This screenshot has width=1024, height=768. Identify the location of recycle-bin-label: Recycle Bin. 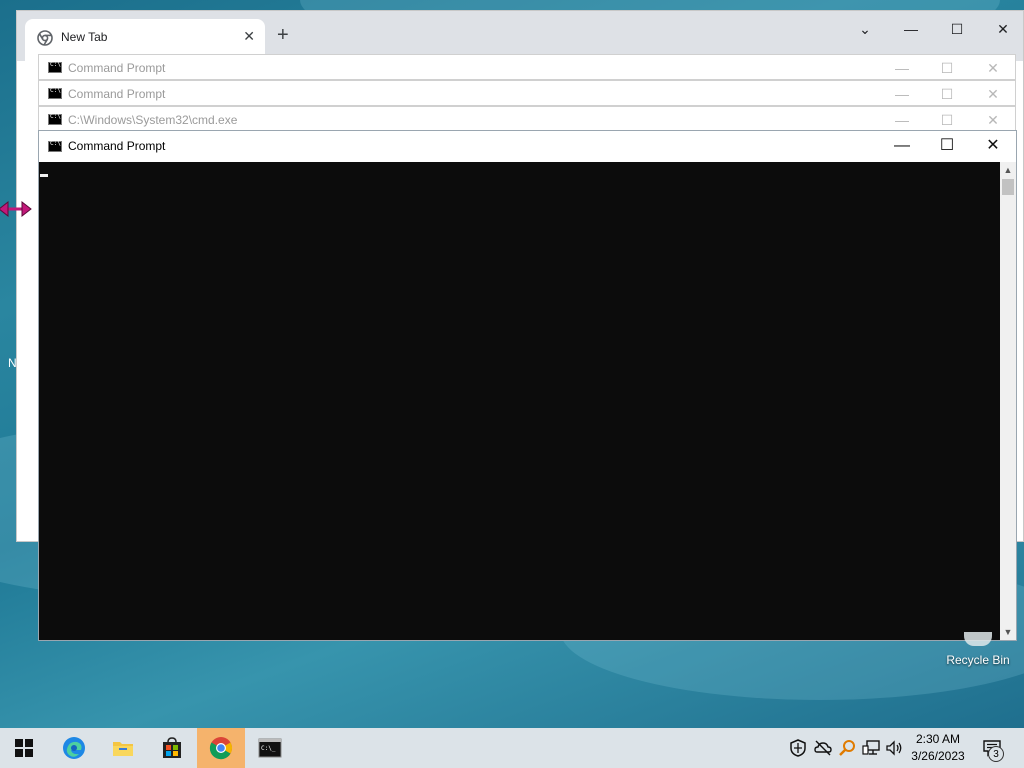
(978, 660).